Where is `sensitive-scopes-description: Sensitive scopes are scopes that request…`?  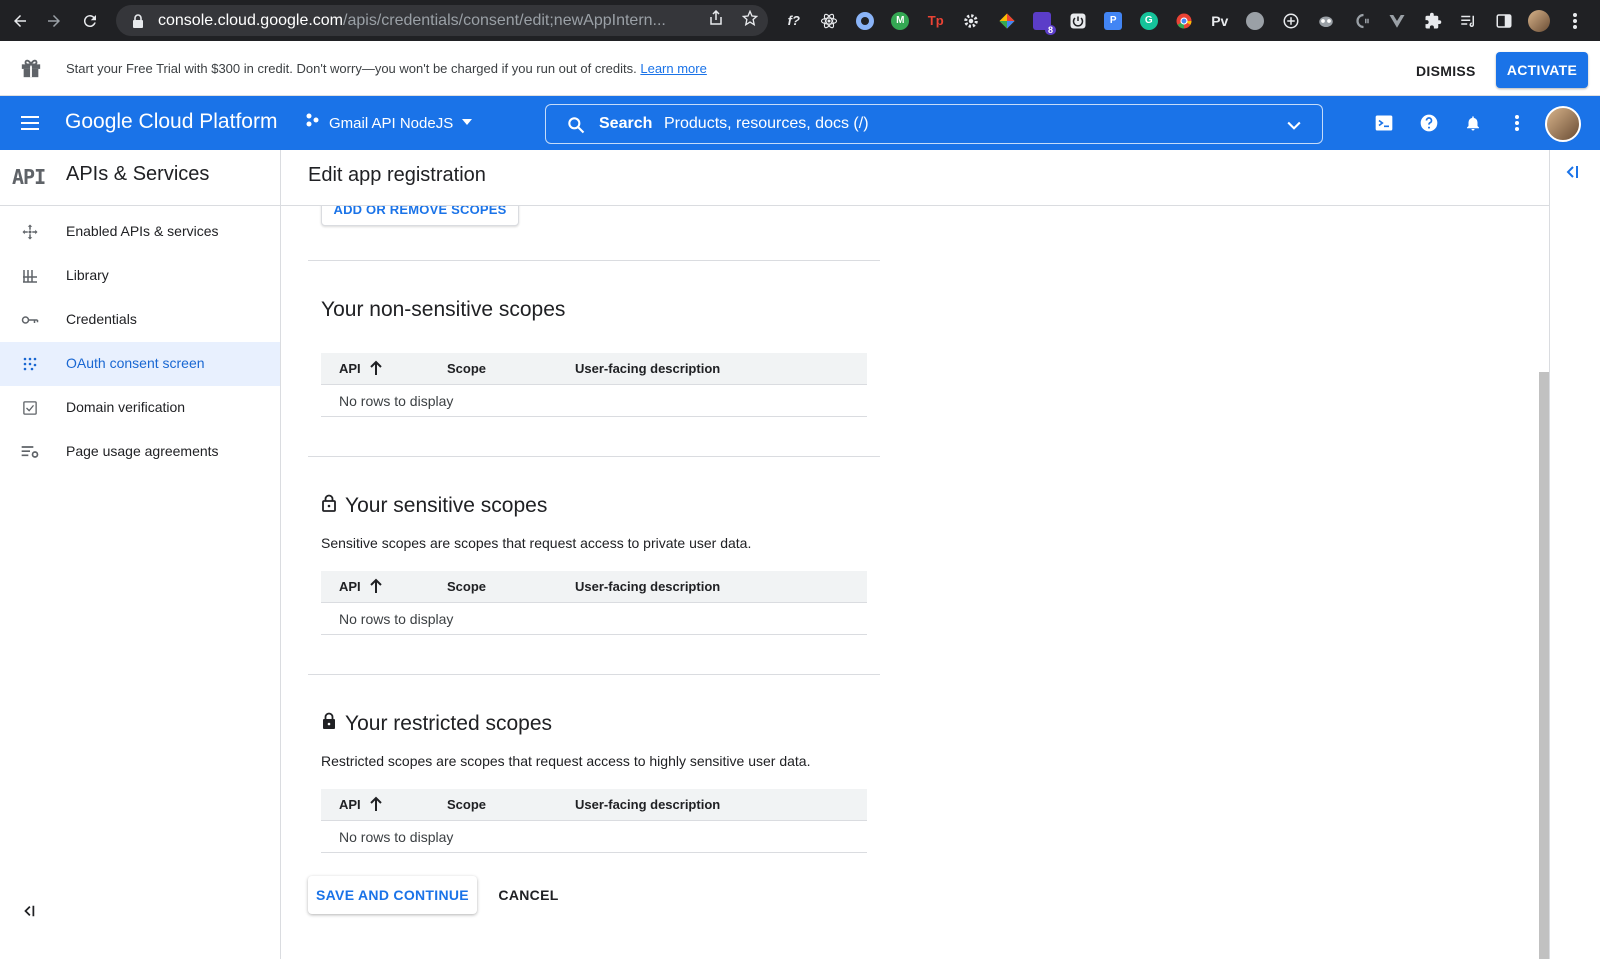
sensitive-scopes-description: Sensitive scopes are scopes that request… is located at coordinates (536, 543).